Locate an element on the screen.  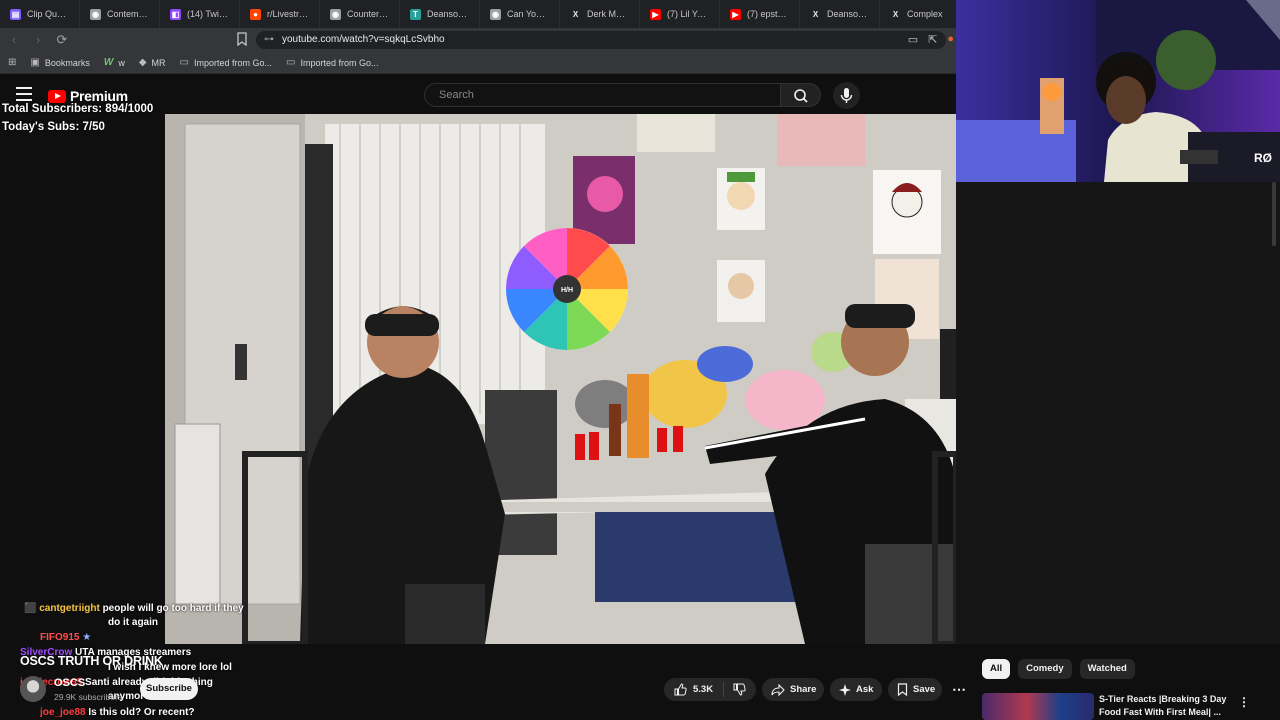
microphone-icon is located at coordinates (846, 95).